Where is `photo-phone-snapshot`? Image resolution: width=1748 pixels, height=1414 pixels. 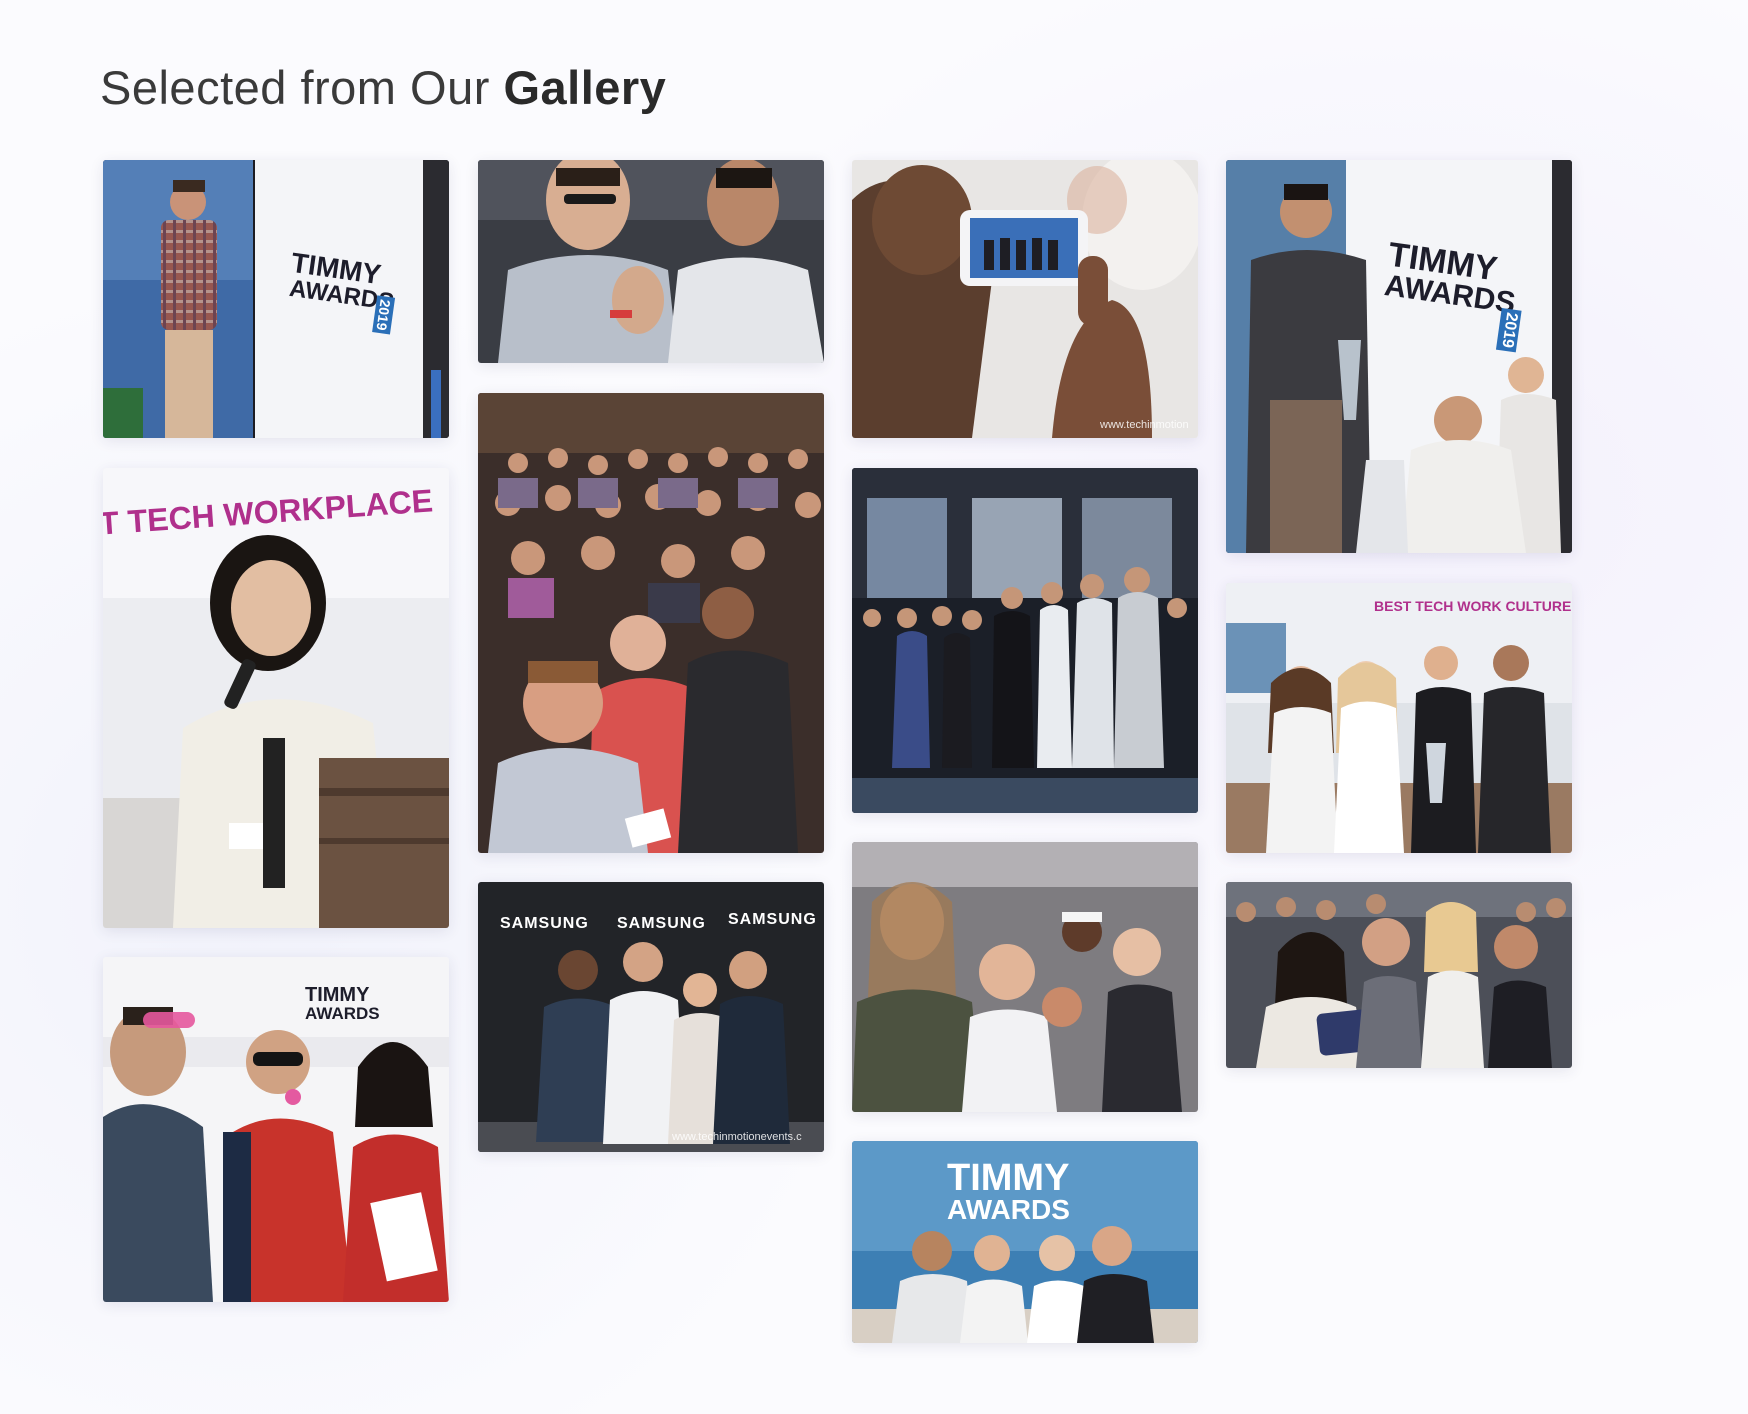 photo-phone-snapshot is located at coordinates (1025, 299).